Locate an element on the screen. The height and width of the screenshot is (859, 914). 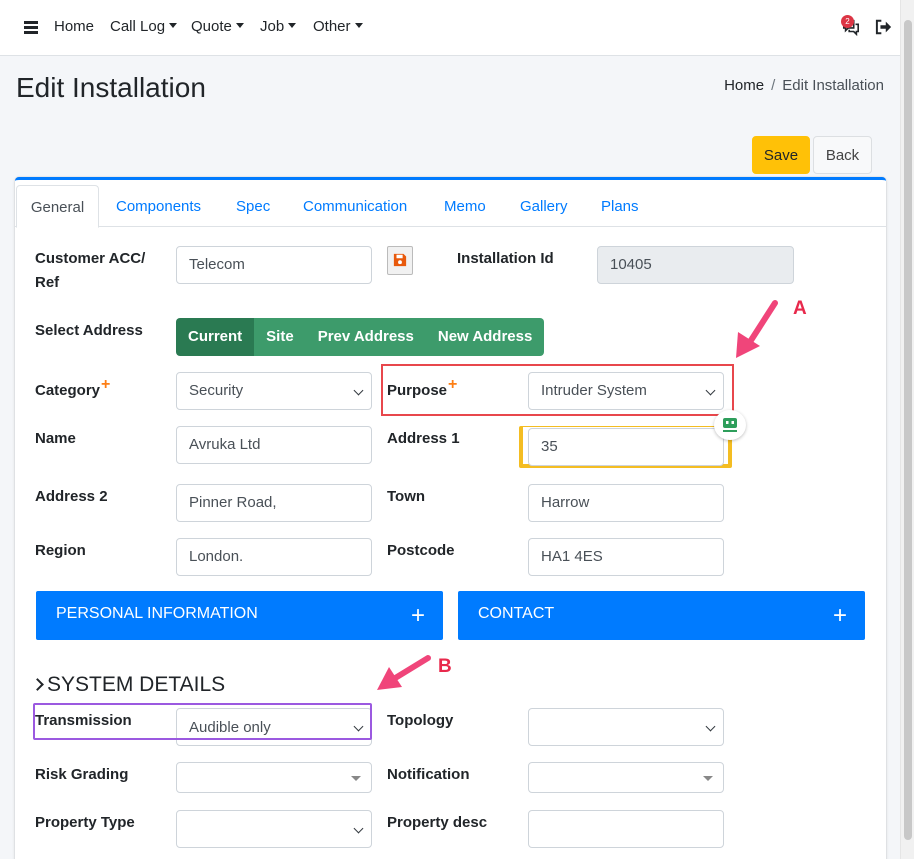
arrow-b-icon is located at coordinates (404, 672).